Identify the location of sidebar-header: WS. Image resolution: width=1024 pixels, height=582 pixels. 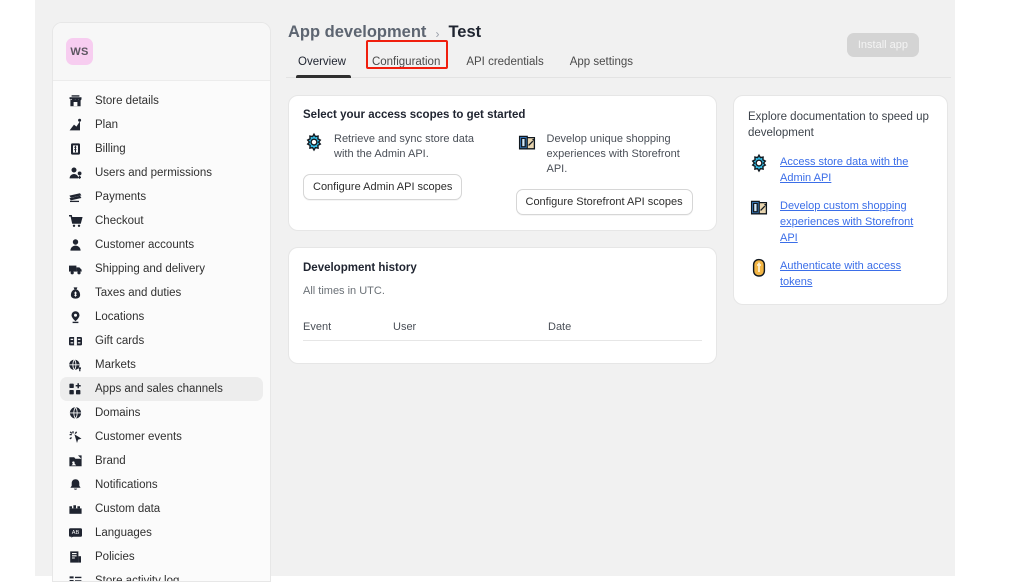
(161, 52).